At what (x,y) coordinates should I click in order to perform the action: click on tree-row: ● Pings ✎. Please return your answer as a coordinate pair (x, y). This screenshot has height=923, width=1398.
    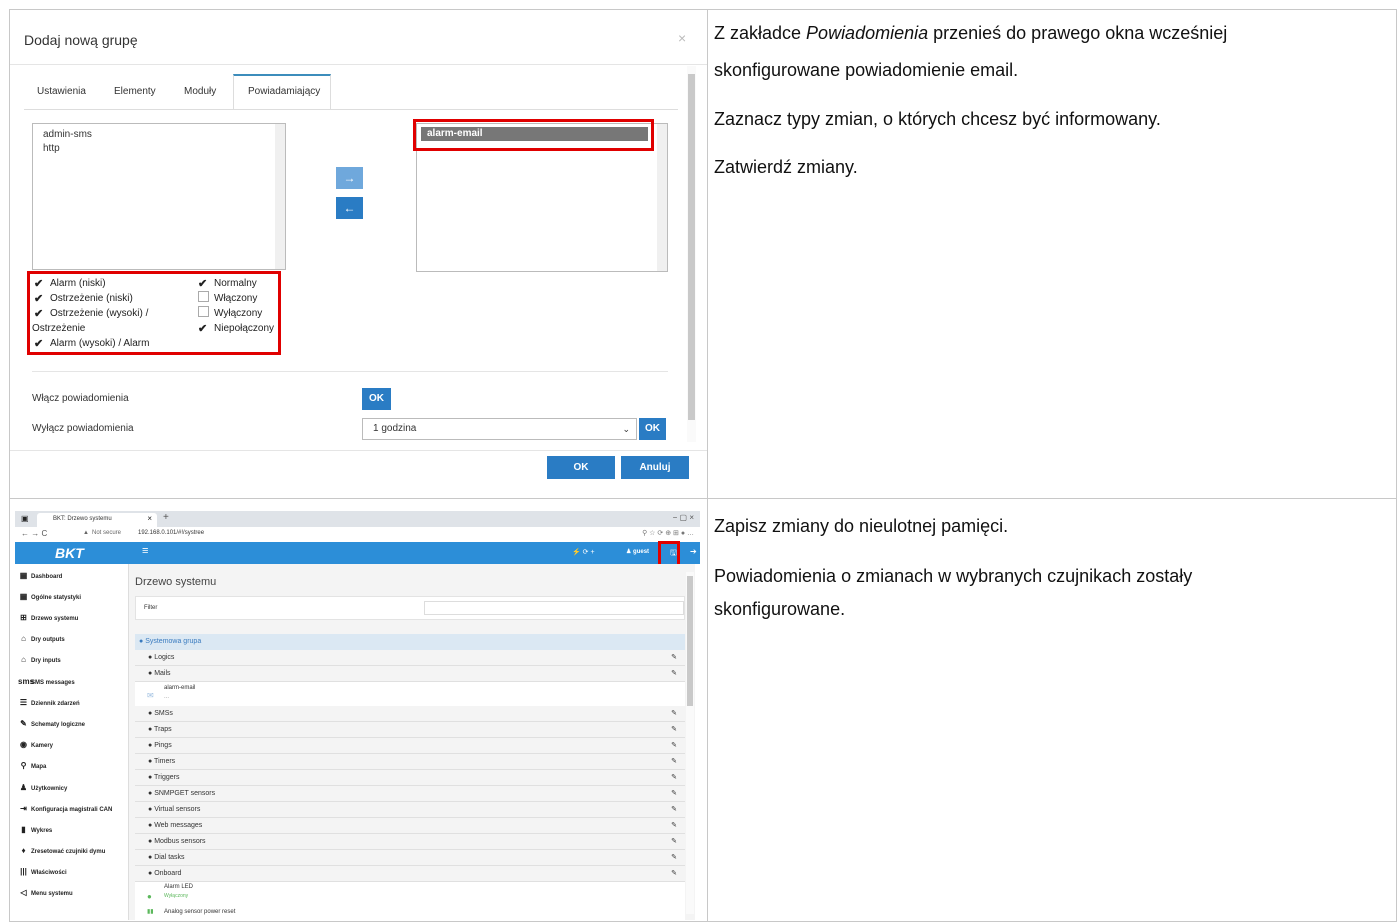
    Looking at the image, I should click on (410, 746).